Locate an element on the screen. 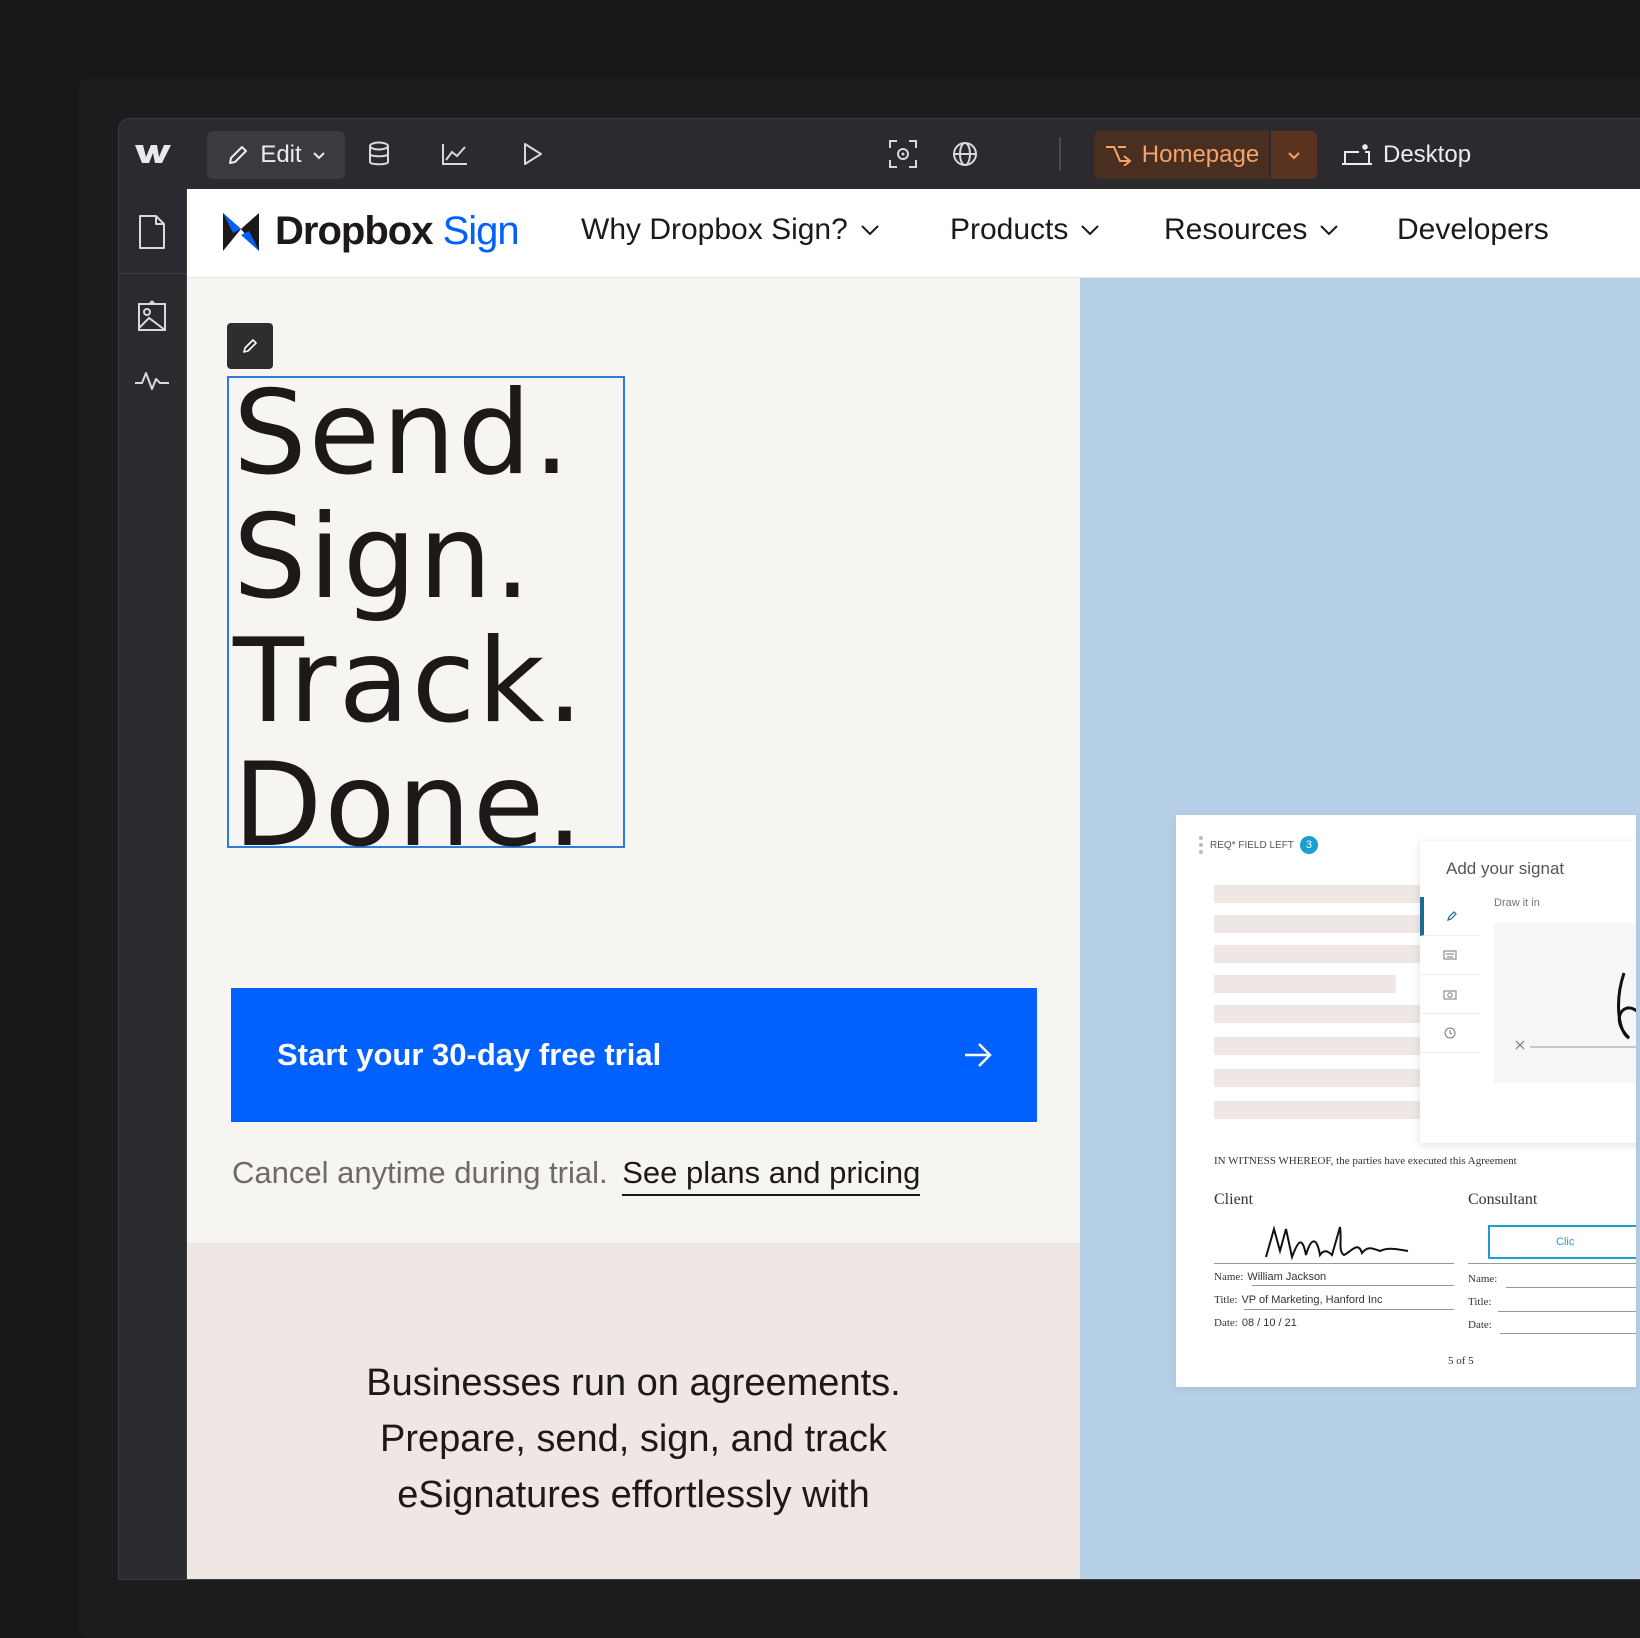 The width and height of the screenshot is (1640, 1638). consultant-date-field: Date: is located at coordinates (1480, 1325).